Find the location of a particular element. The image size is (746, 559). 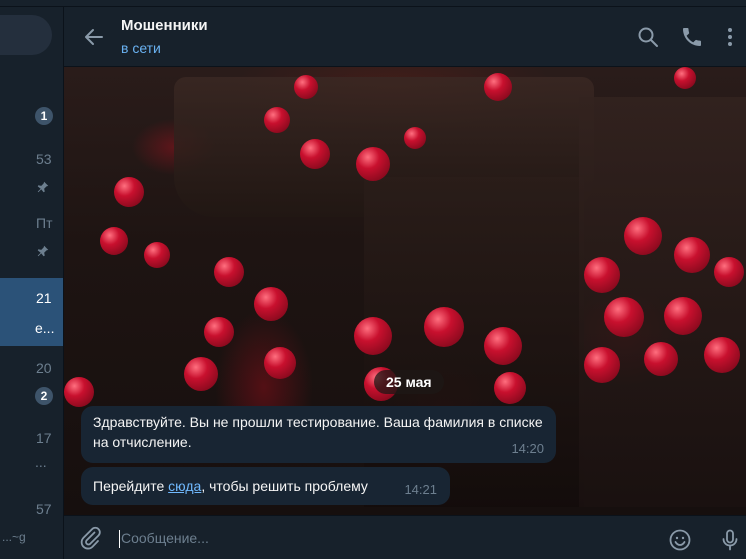

emoji-icon is located at coordinates (680, 540).